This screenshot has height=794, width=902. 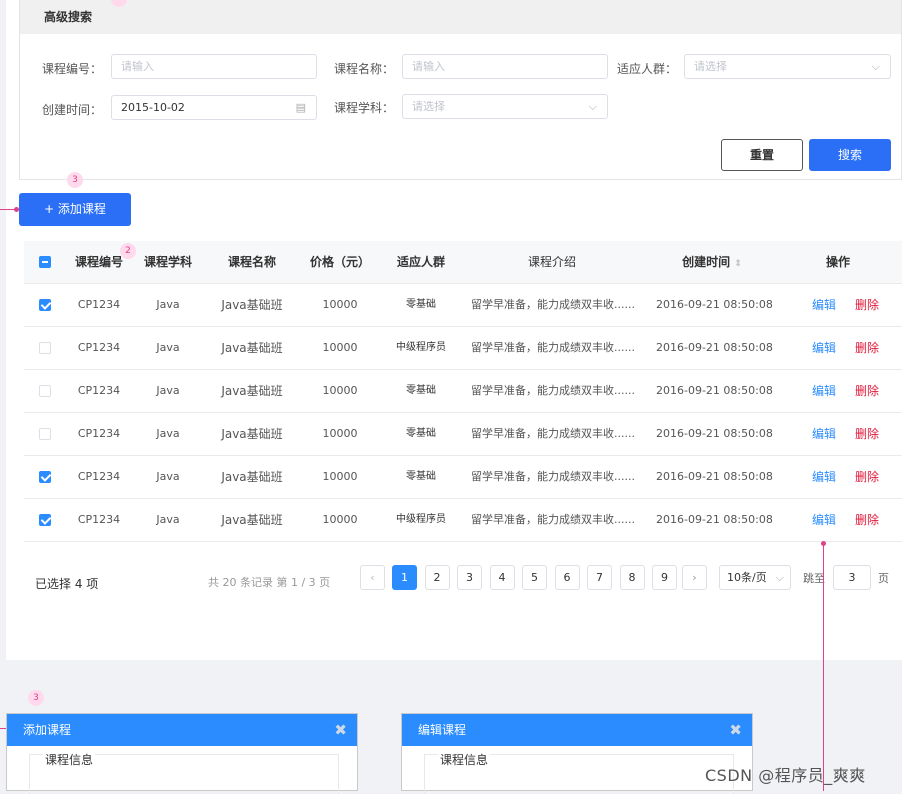 I want to click on annotation-marker: 3, so click(x=36, y=698).